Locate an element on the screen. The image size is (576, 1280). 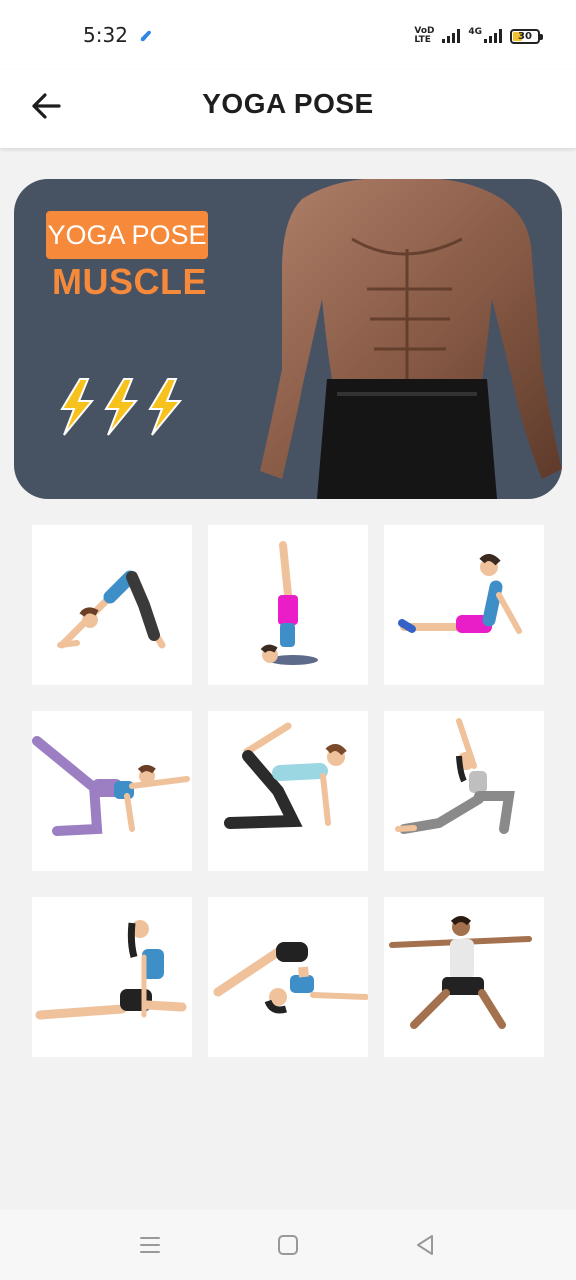
warrior-two-pose-image is located at coordinates (460, 972).